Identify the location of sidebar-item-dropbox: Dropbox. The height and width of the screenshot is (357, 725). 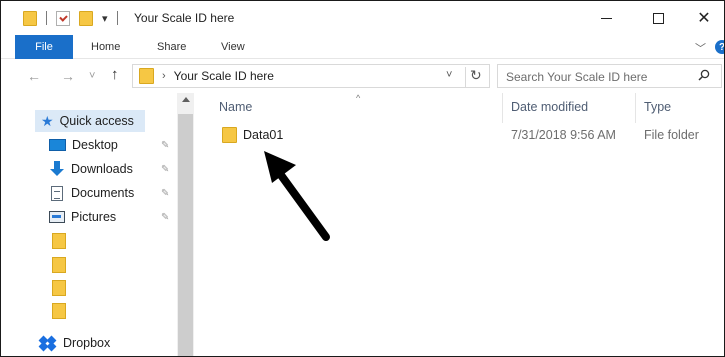
(107, 343).